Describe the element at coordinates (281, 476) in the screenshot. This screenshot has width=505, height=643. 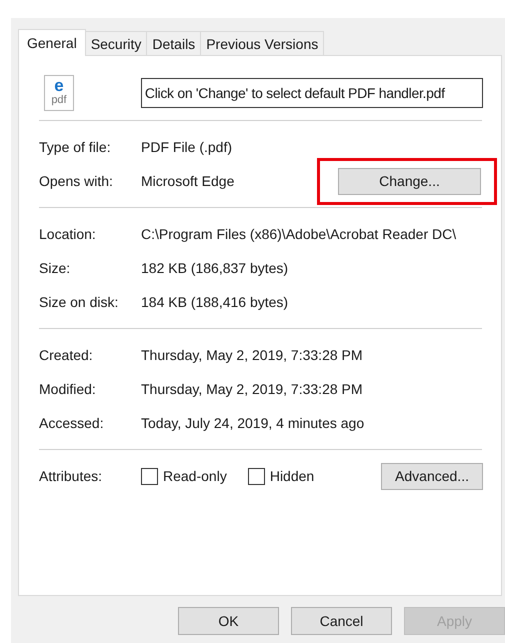
I see `checkbox: Hidden` at that location.